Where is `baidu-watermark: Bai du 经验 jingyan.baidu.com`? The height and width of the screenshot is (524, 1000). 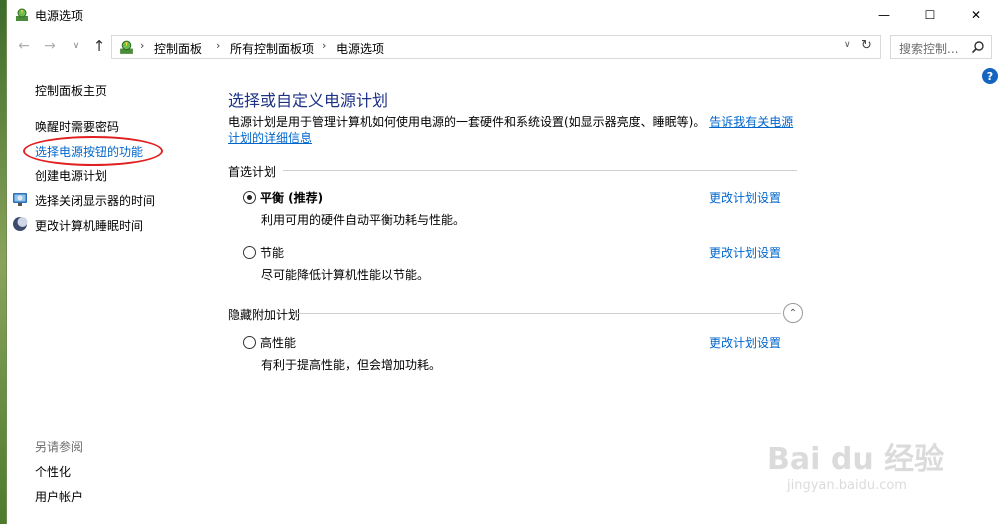
baidu-watermark: Bai du 经验 jingyan.baidu.com is located at coordinates (867, 469).